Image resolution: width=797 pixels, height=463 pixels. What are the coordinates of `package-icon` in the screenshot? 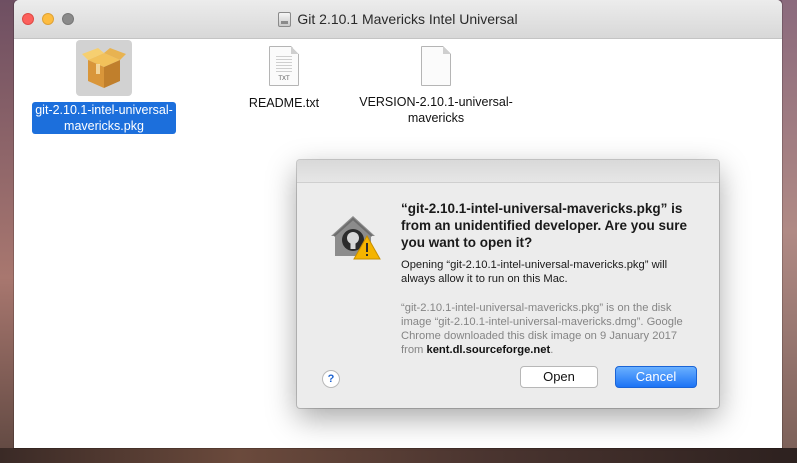 It's located at (104, 68).